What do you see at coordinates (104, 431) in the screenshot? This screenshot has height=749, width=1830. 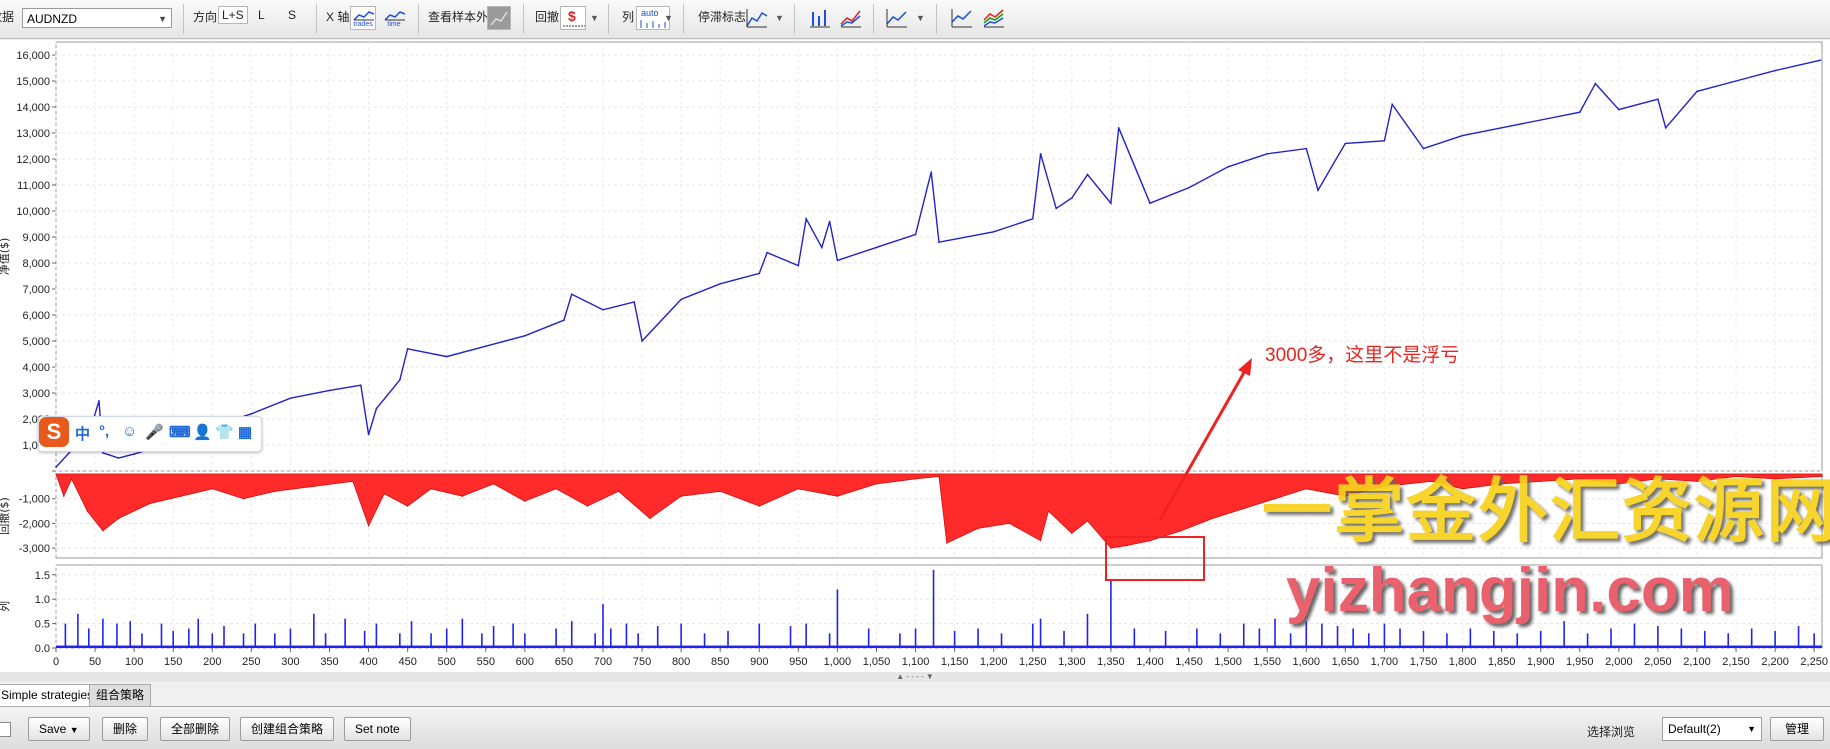 I see `ime-punctuation-icon: °,` at bounding box center [104, 431].